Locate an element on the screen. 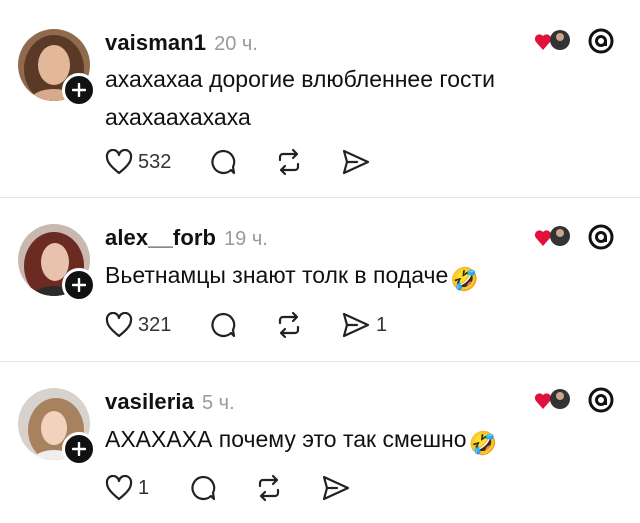  like-count: 532 is located at coordinates (155, 161).